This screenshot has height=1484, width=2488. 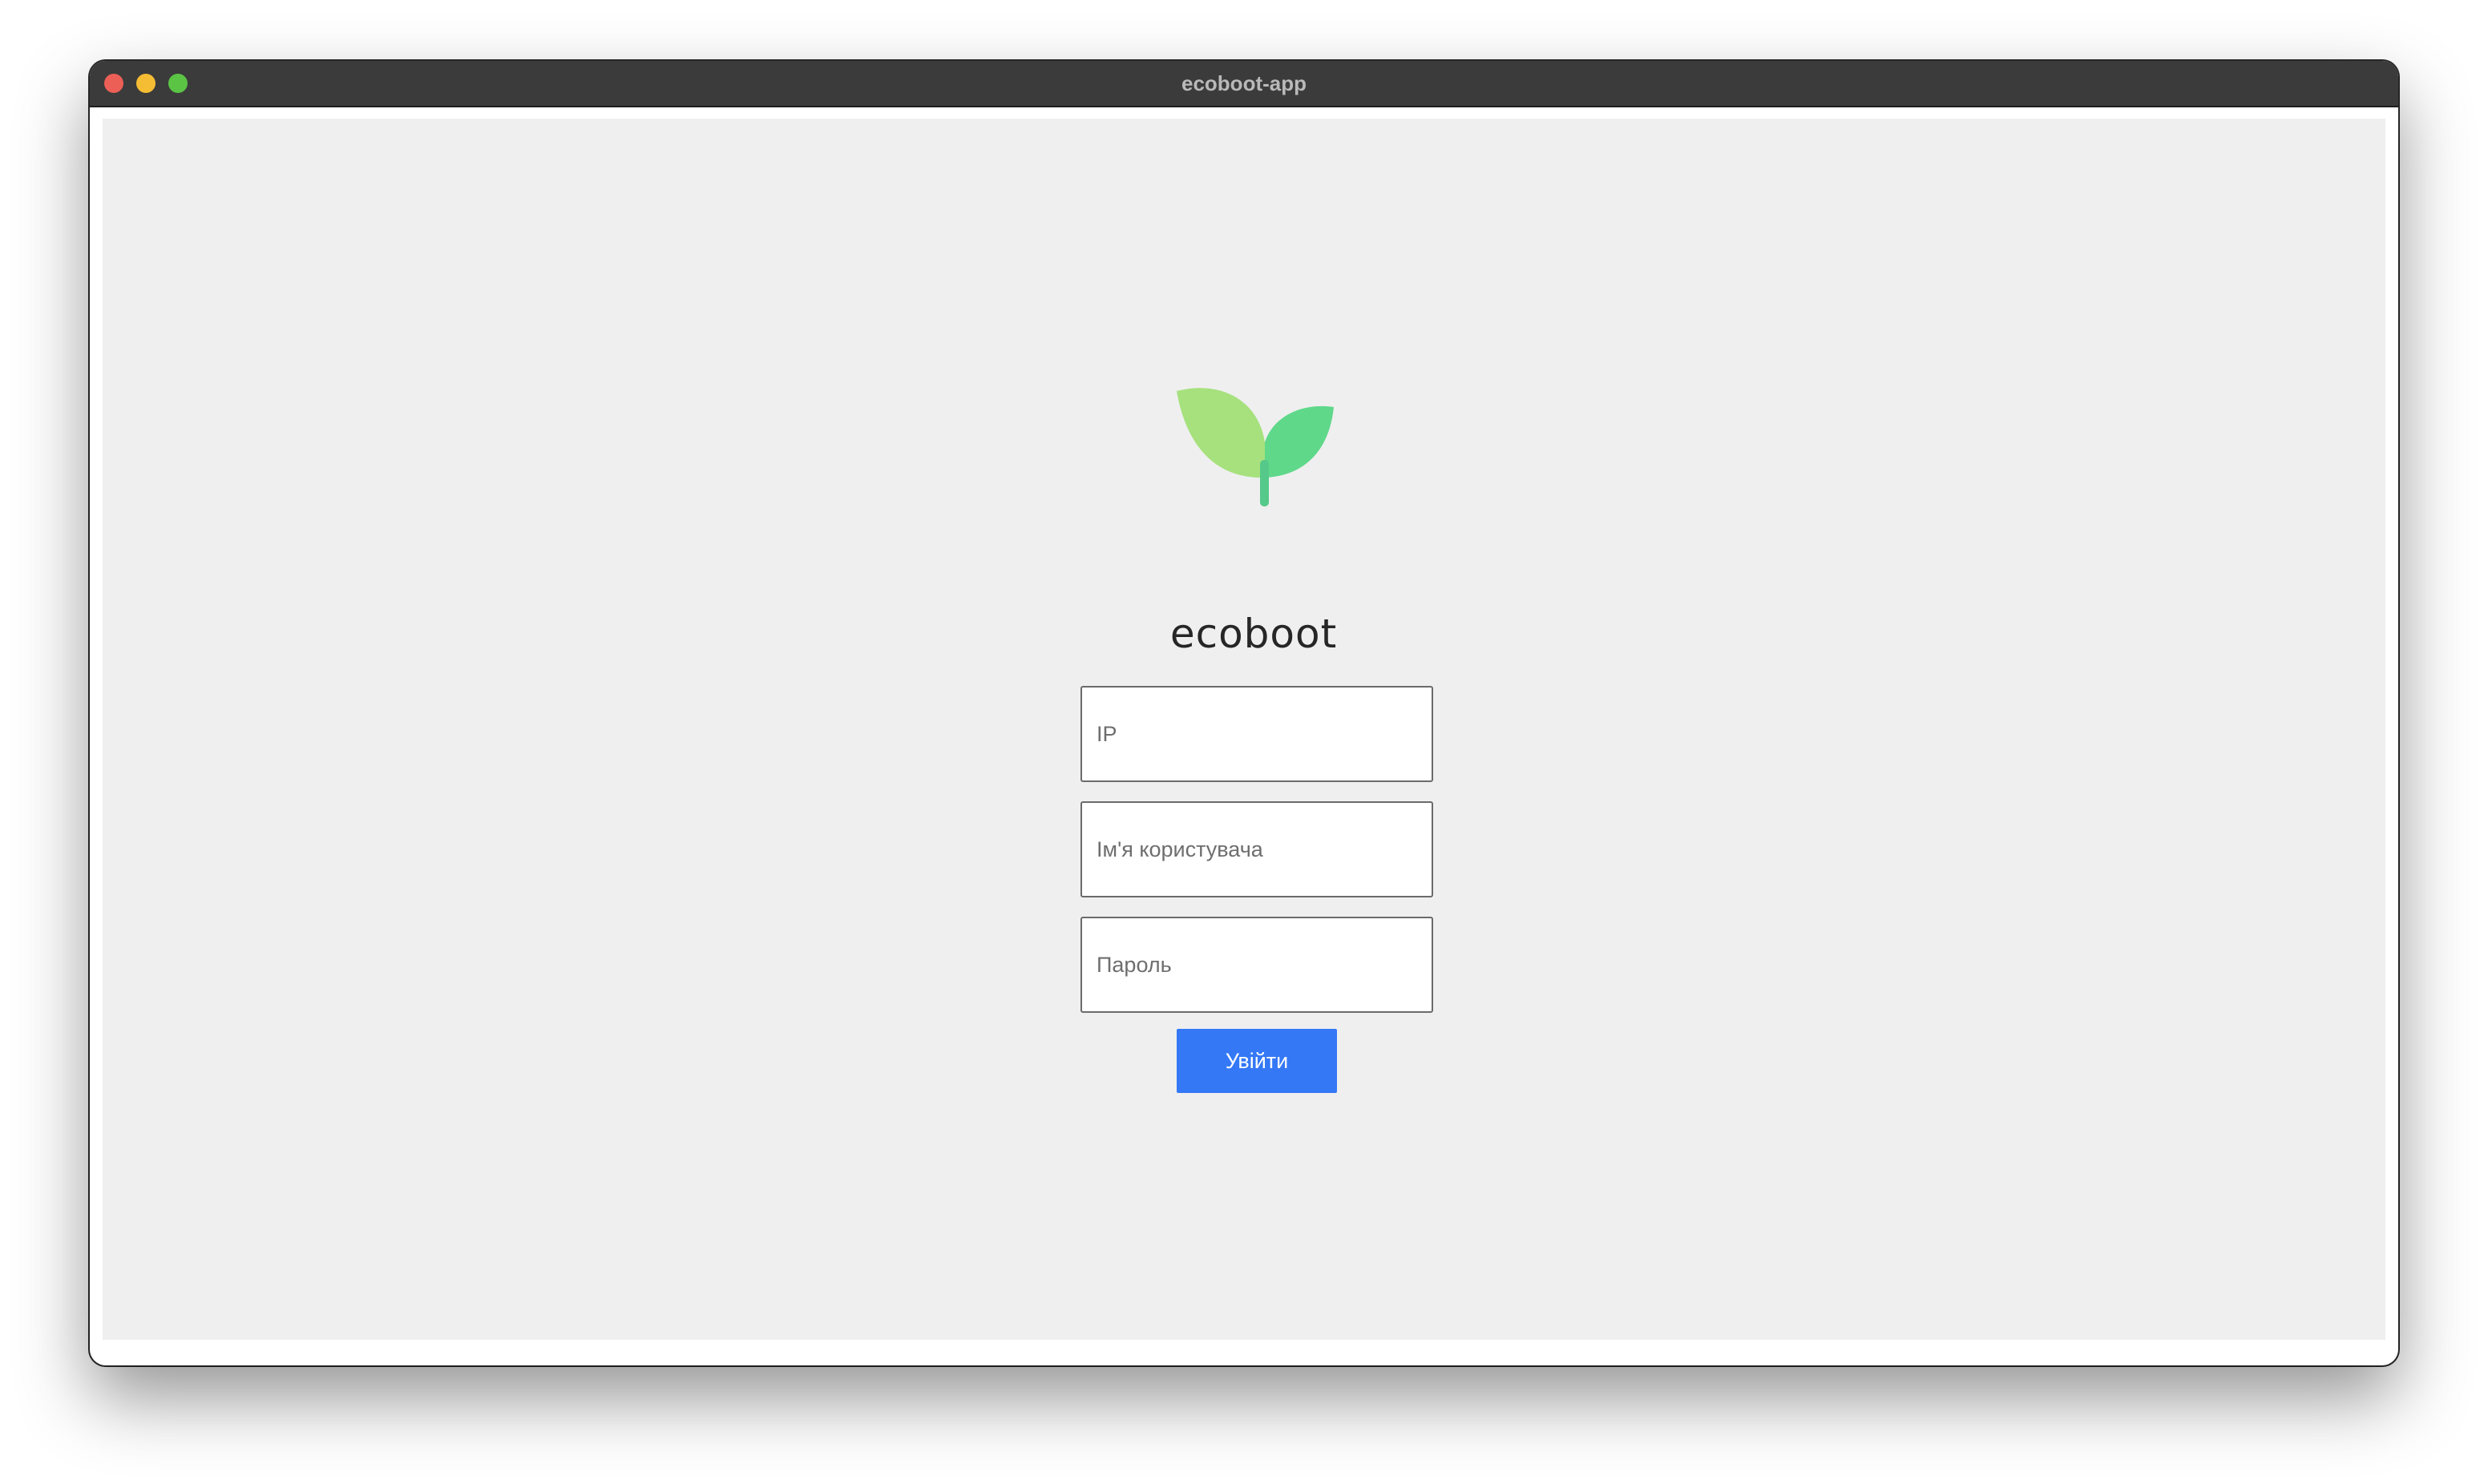 I want to click on window-title: ecoboot-app, so click(x=1244, y=83).